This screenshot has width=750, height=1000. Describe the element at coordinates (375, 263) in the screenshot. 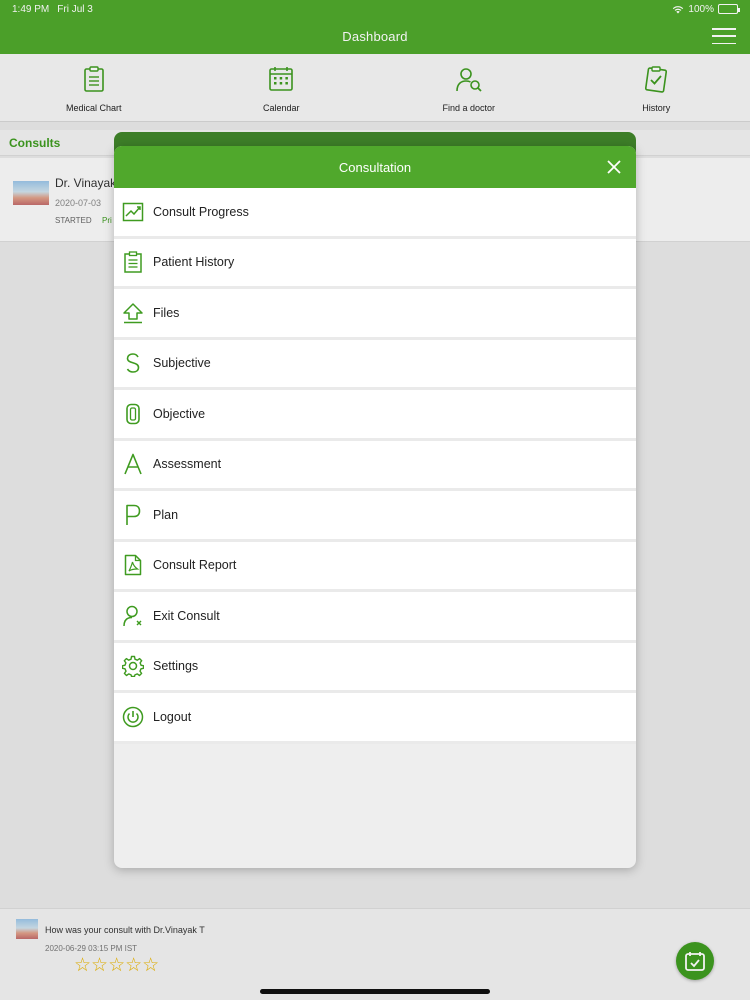

I see `menu-item-patient-history: Patient History` at that location.